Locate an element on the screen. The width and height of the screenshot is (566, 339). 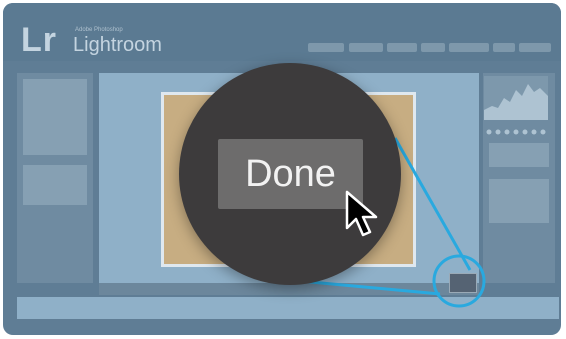
done-button: Done is located at coordinates (290, 174).